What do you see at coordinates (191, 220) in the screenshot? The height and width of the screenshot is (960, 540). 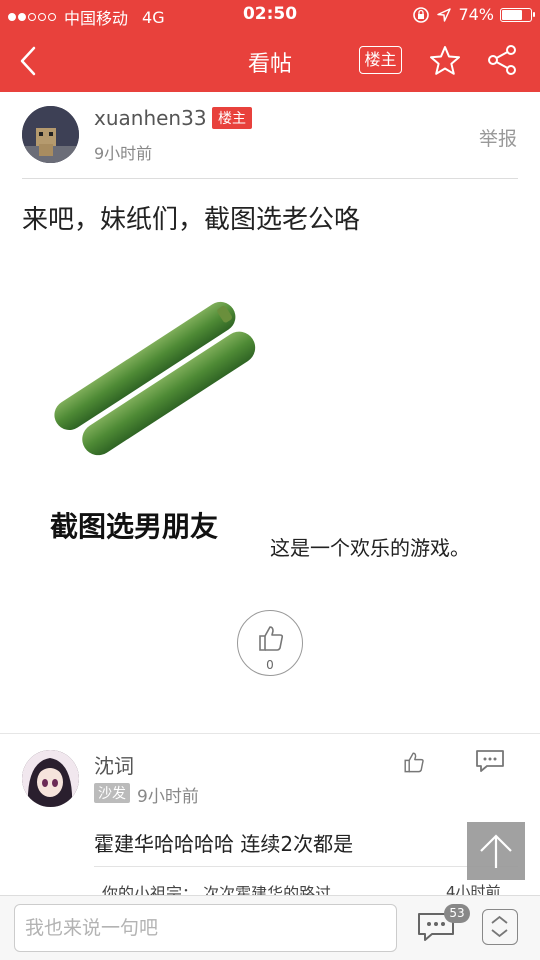 I see `post-title: 来吧，妹纸们，截图选老公咯` at bounding box center [191, 220].